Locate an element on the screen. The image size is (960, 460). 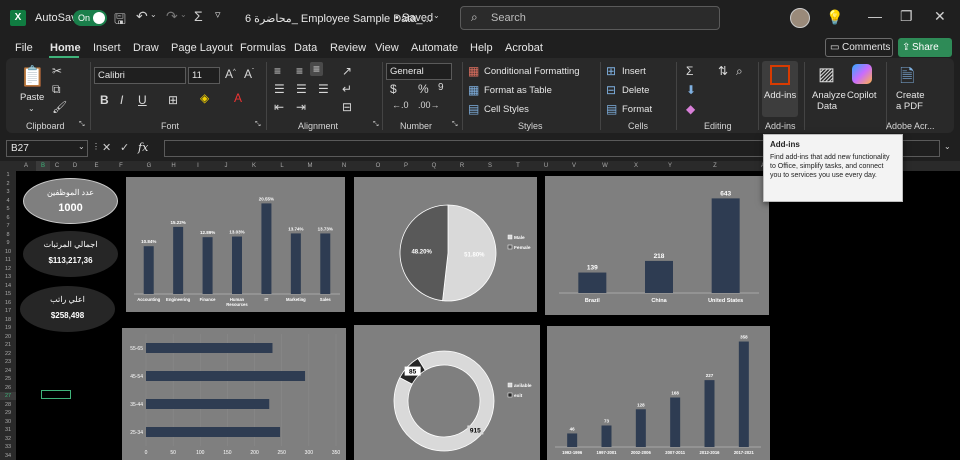
tab-insert: Insert is located at coordinates (107, 48).